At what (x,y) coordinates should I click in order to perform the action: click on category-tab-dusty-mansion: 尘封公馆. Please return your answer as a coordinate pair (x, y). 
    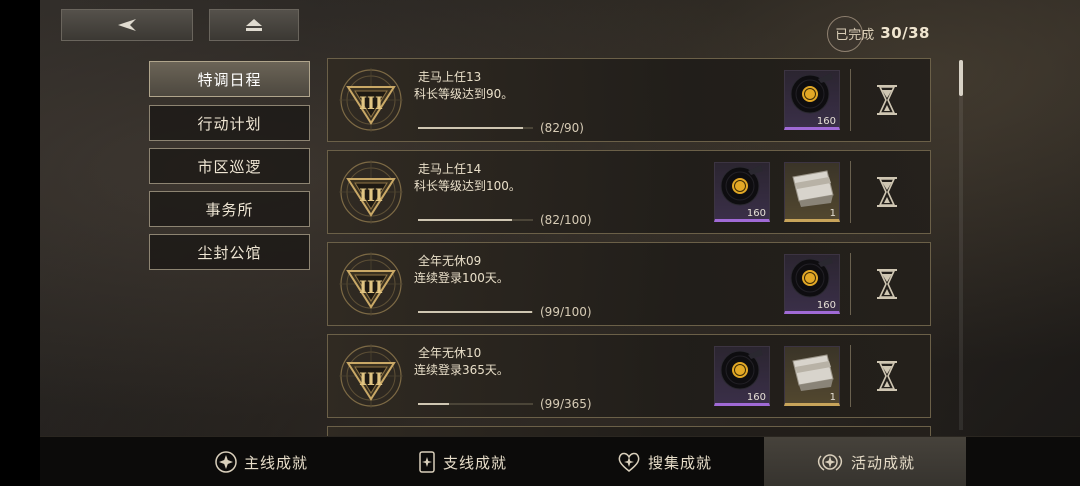
    Looking at the image, I should click on (229, 252).